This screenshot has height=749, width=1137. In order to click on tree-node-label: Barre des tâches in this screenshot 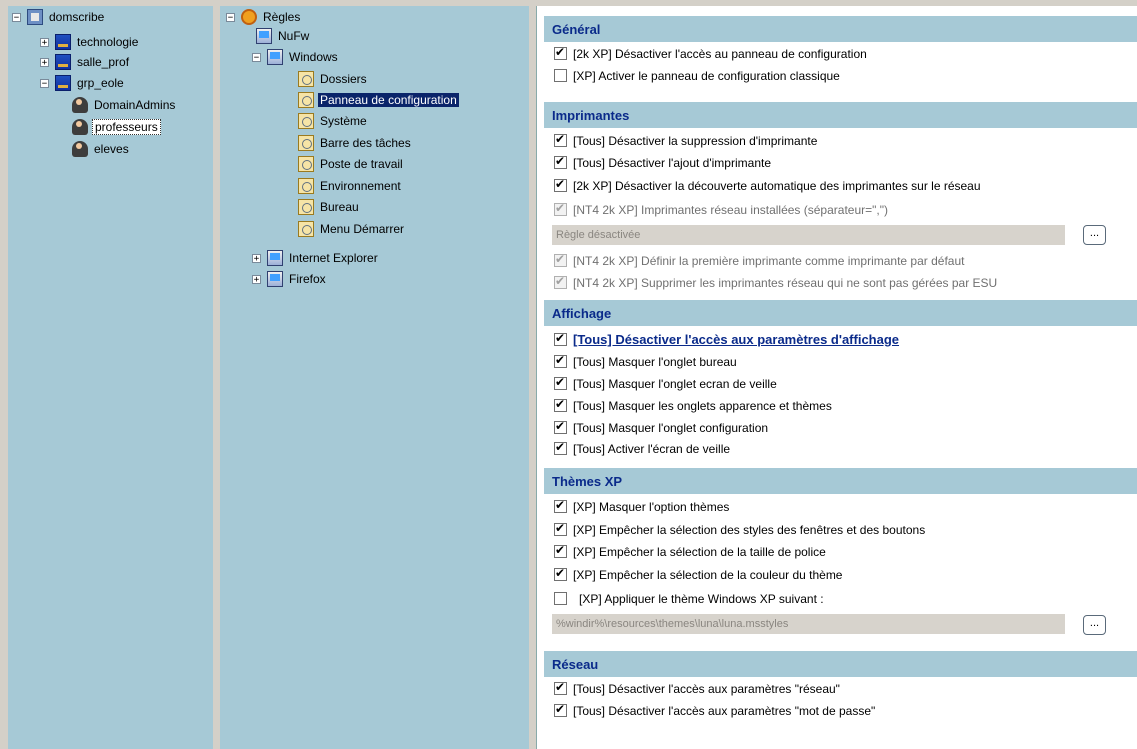, I will do `click(365, 143)`.